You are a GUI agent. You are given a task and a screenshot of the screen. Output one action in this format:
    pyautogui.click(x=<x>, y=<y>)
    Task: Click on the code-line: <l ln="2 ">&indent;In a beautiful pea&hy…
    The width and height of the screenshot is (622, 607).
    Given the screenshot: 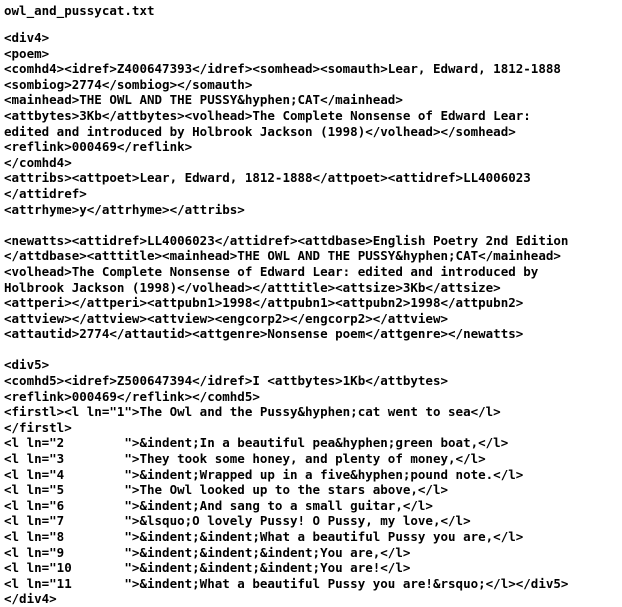 What is the action you would take?
    pyautogui.click(x=256, y=443)
    